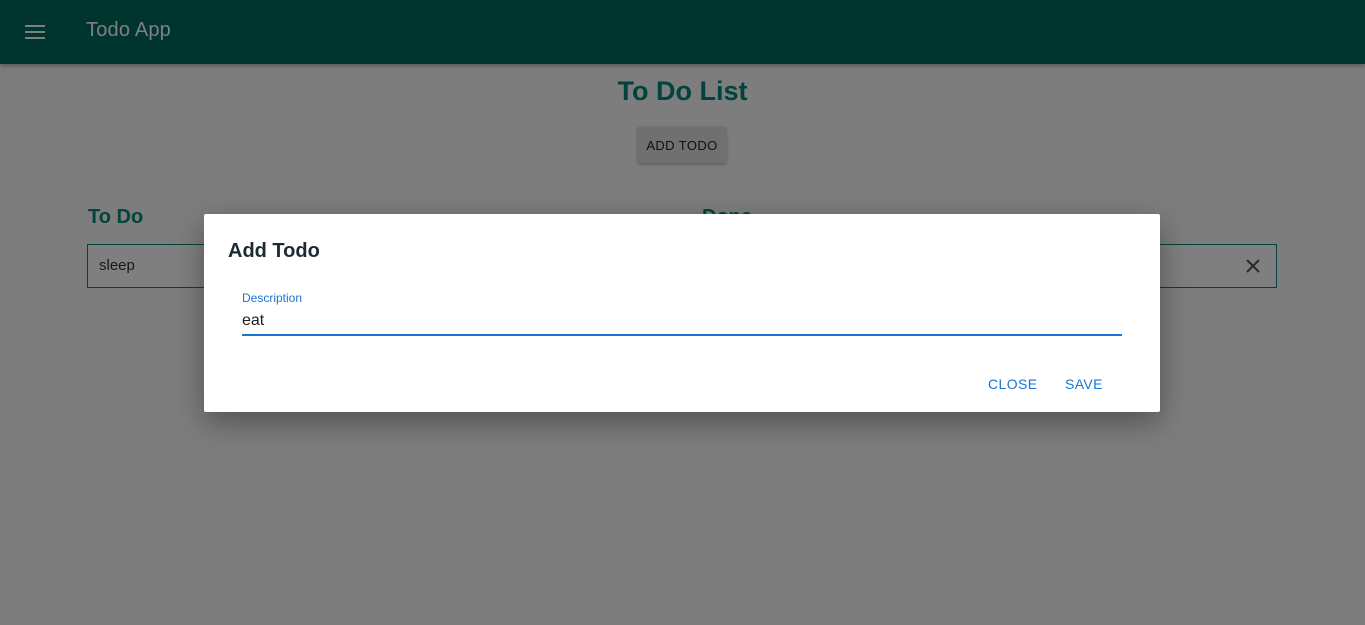 This screenshot has width=1365, height=625. I want to click on description-label: Description, so click(272, 298).